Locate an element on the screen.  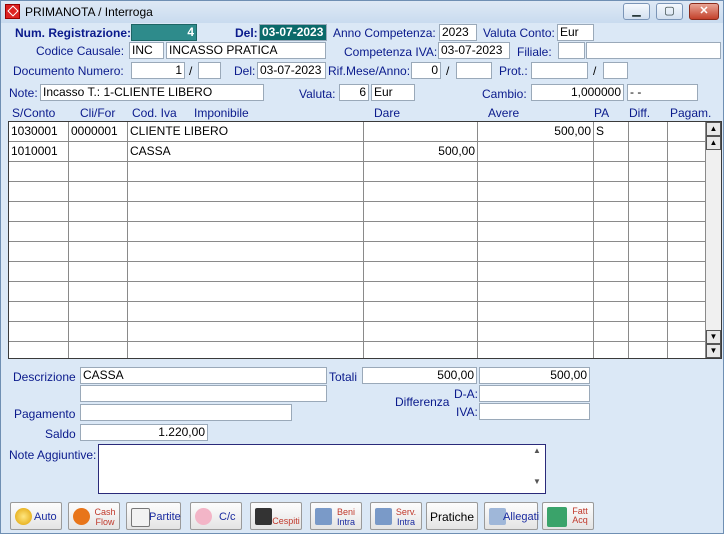
grid-scrollbar: ▲ ▲ ▼ ▼ is located at coordinates (713, 240).